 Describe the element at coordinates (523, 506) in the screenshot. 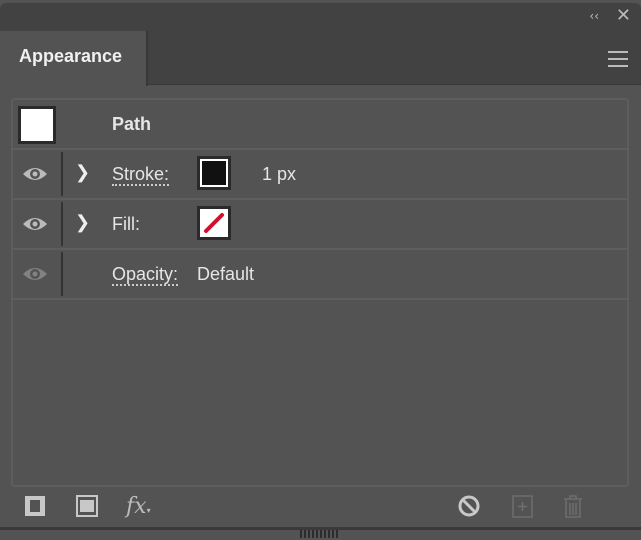

I see `duplicate-item-icon` at that location.